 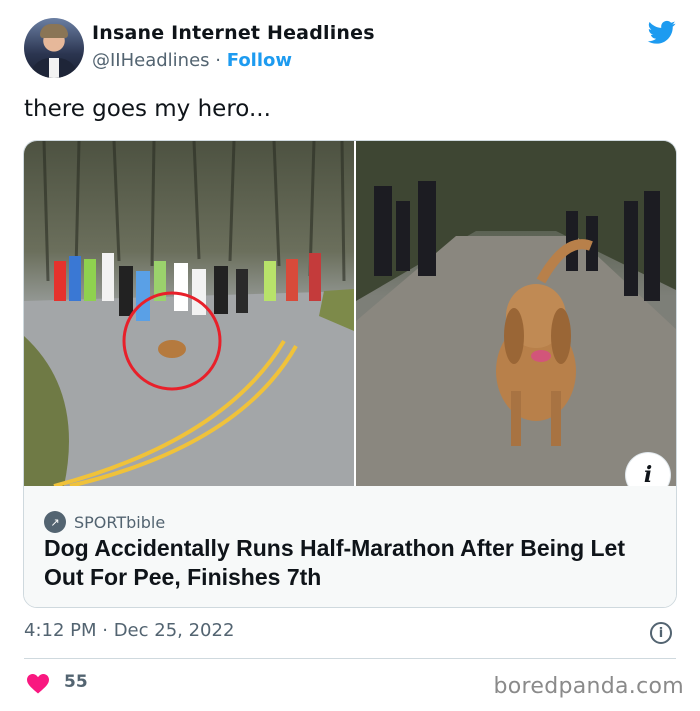 What do you see at coordinates (129, 630) in the screenshot?
I see `tweet-timestamp: 4:12 PM · Dec 25, 2022` at bounding box center [129, 630].